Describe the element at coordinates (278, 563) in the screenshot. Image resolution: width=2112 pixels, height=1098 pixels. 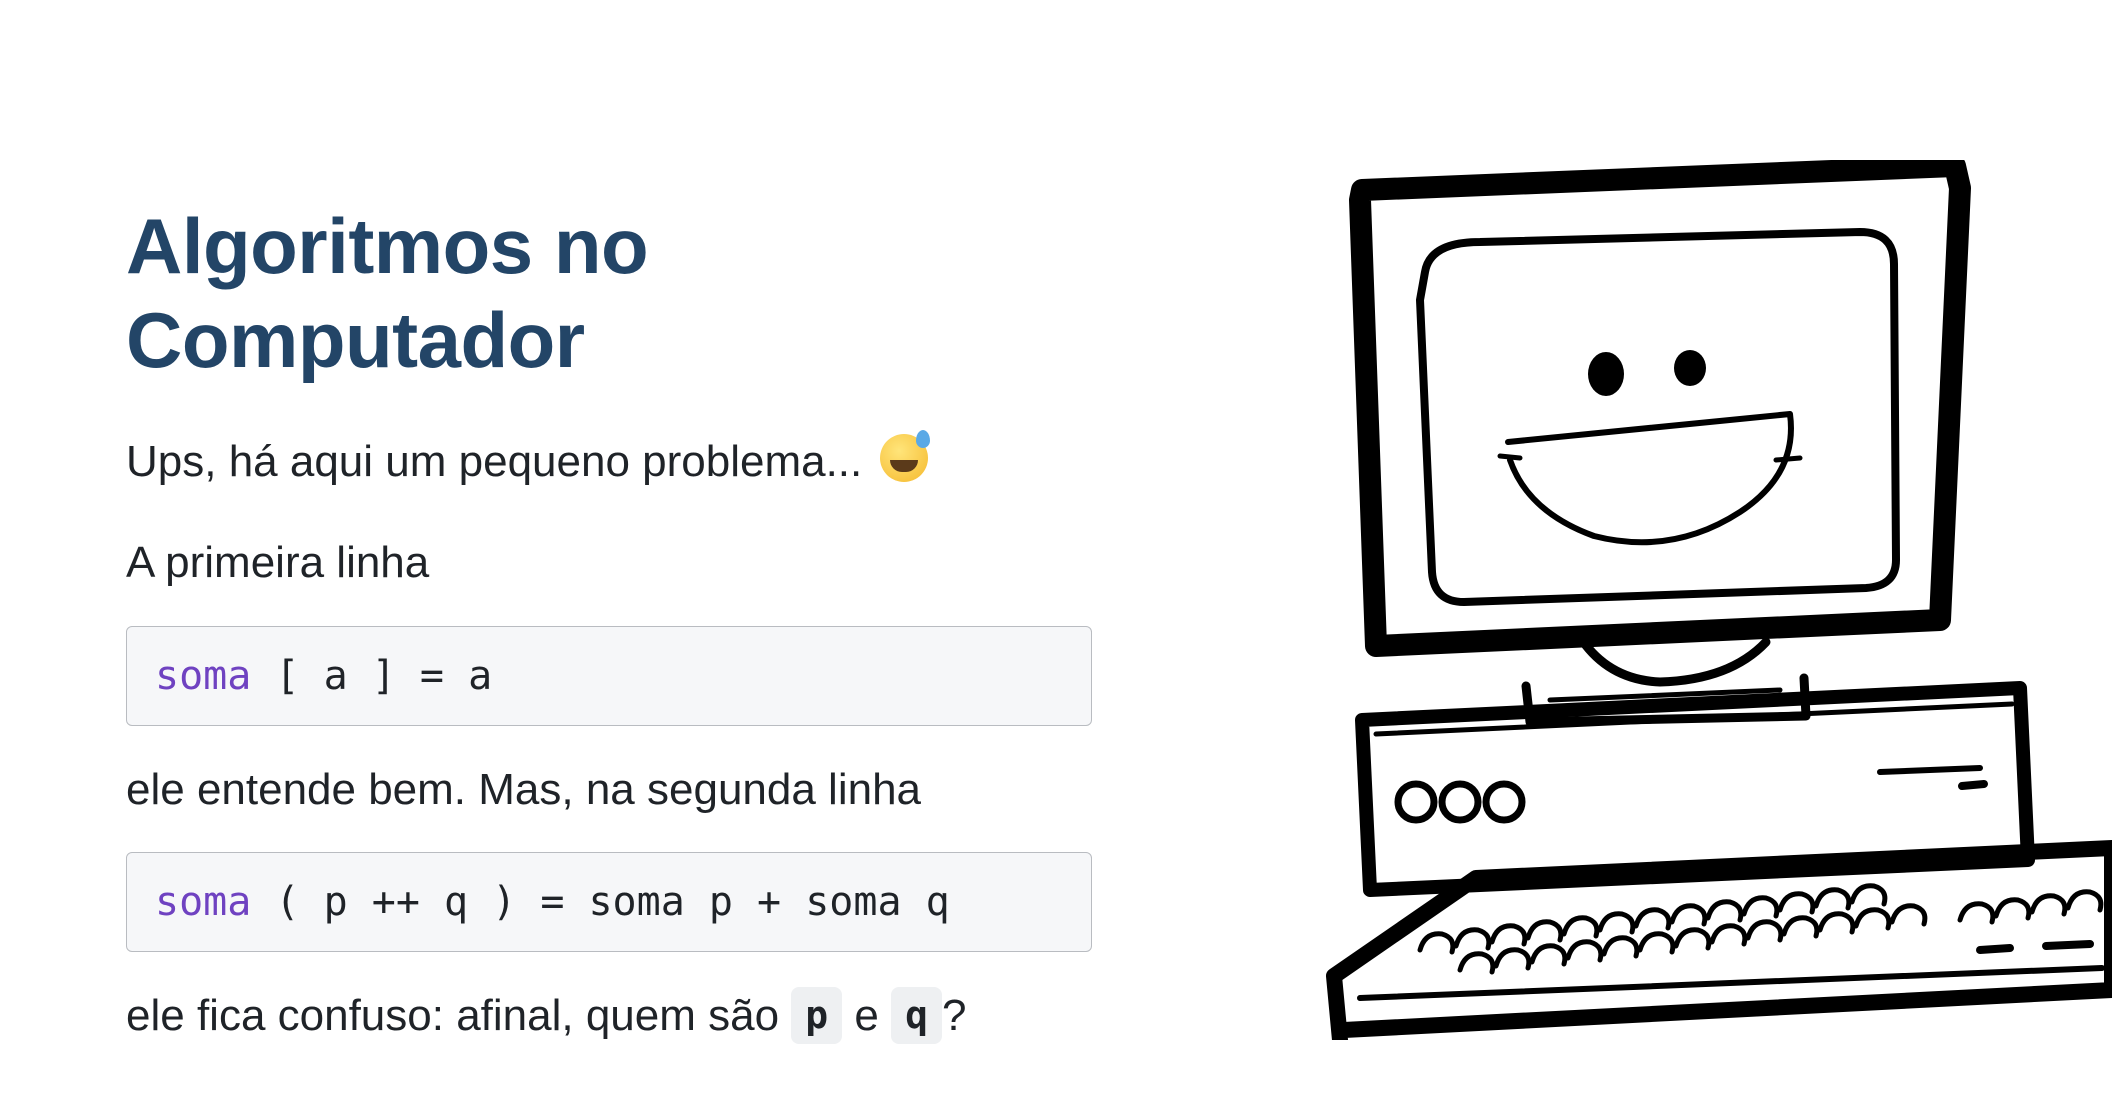
I see `first-line-paragraph: A primeira linha` at that location.